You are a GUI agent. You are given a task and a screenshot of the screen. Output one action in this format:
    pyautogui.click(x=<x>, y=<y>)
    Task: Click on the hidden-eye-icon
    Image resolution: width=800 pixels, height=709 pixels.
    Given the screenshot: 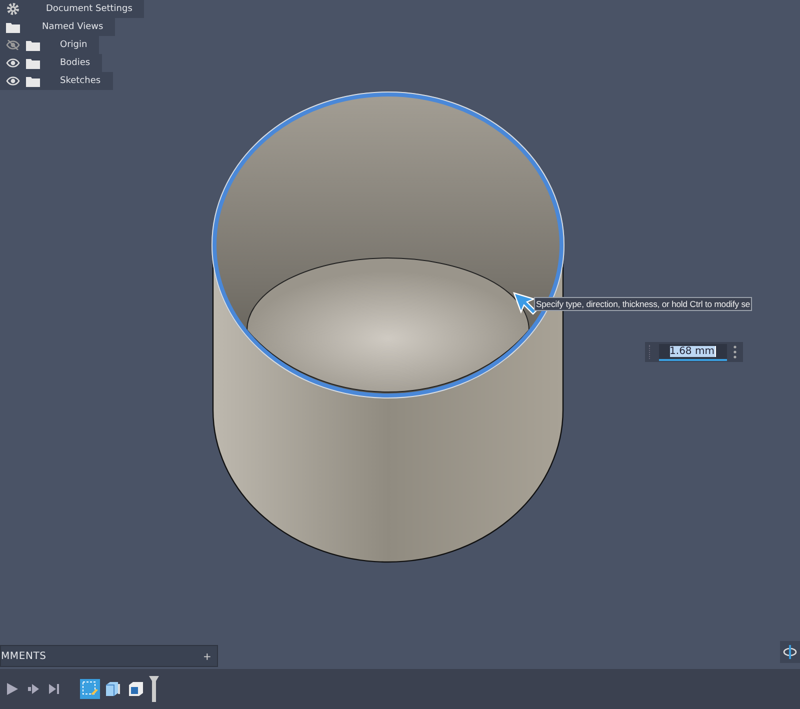 What is the action you would take?
    pyautogui.click(x=13, y=45)
    